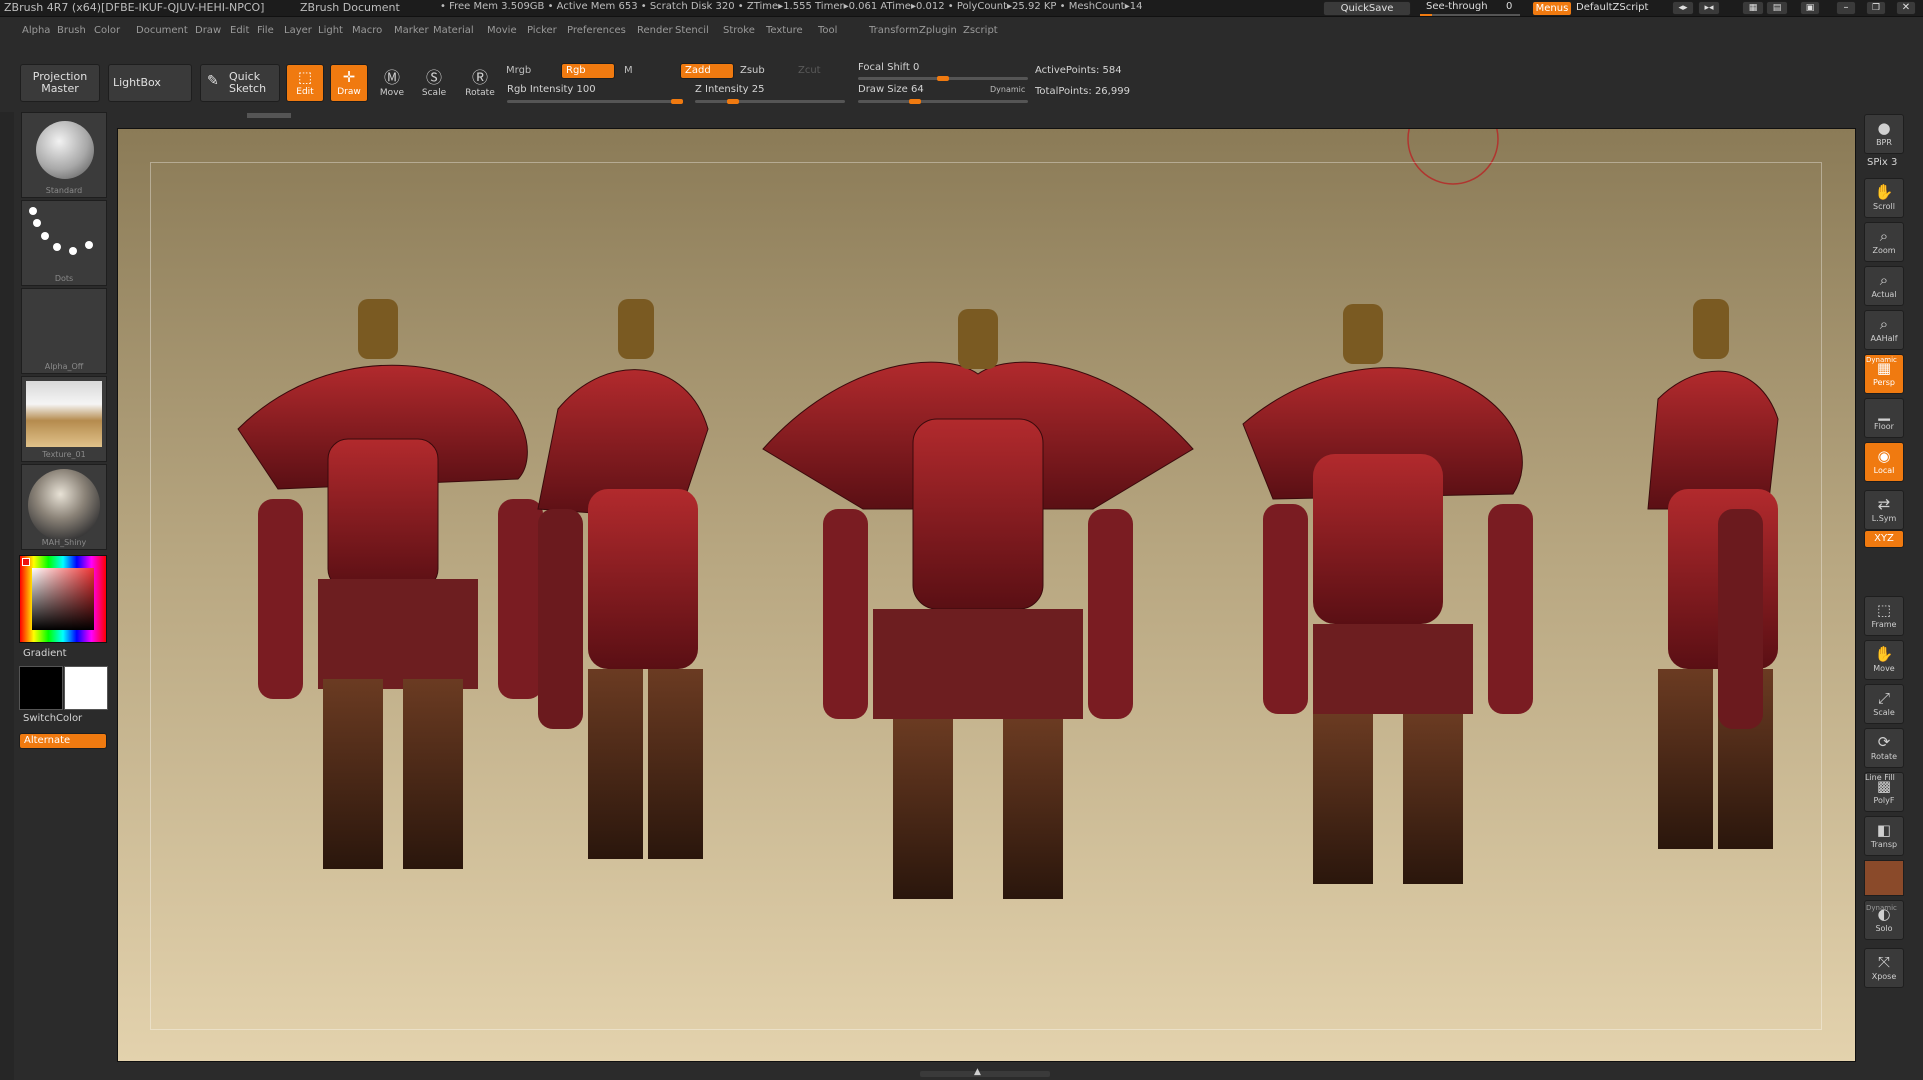  What do you see at coordinates (707, 71) in the screenshot?
I see `zadd-button: Zadd` at bounding box center [707, 71].